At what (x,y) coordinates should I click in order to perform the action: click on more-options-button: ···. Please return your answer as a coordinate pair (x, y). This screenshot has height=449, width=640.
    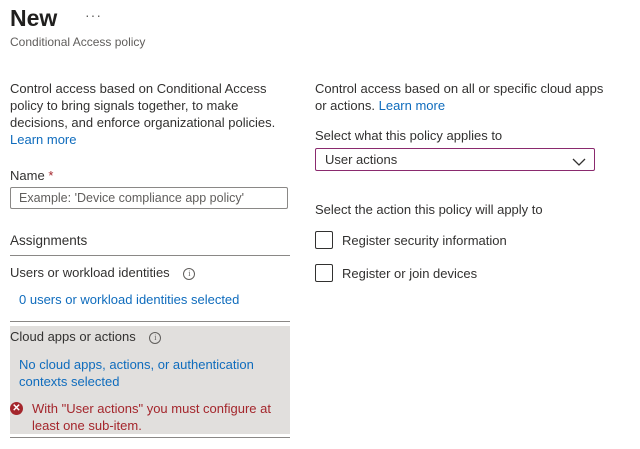
    Looking at the image, I should click on (93, 15).